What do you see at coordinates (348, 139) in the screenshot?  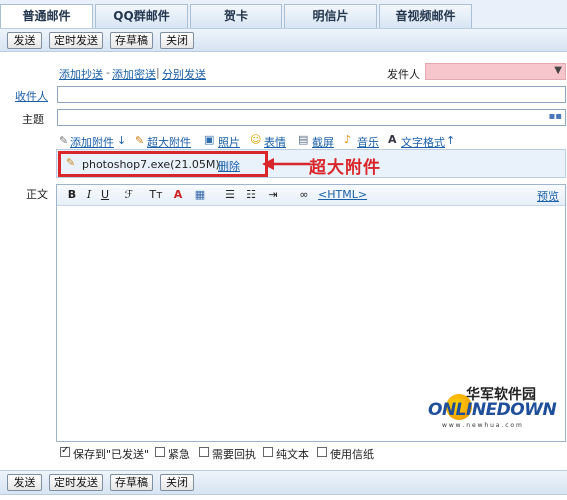 I see `music-icon: ♪` at bounding box center [348, 139].